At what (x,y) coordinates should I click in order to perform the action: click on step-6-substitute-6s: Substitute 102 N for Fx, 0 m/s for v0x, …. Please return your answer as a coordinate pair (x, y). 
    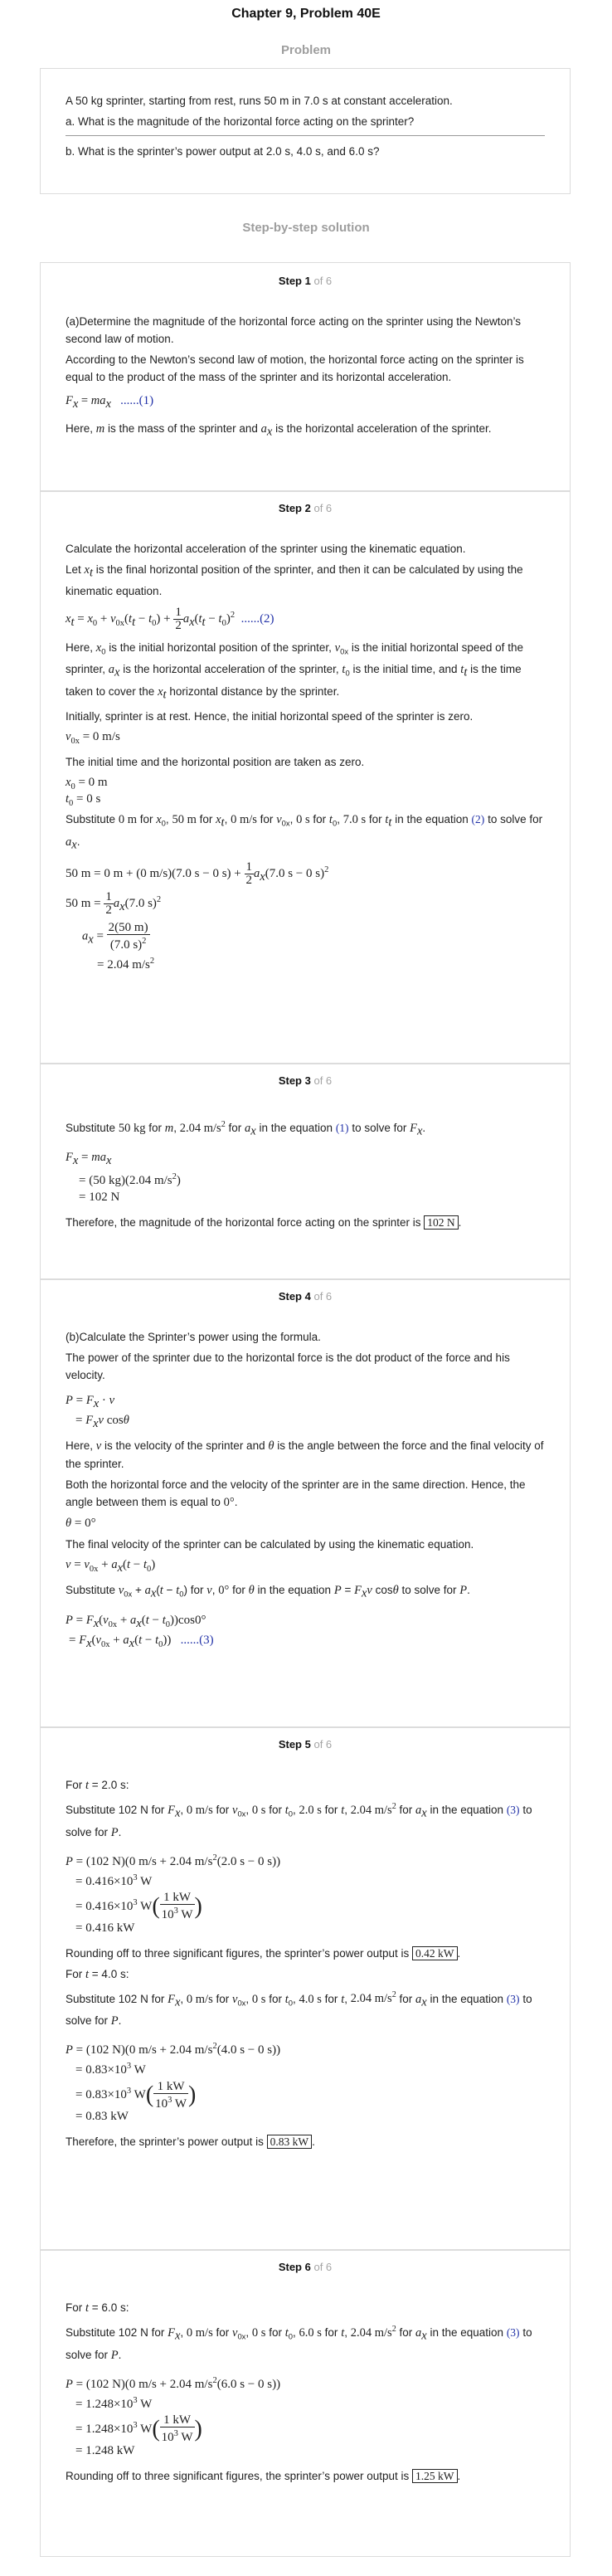
    Looking at the image, I should click on (299, 2343).